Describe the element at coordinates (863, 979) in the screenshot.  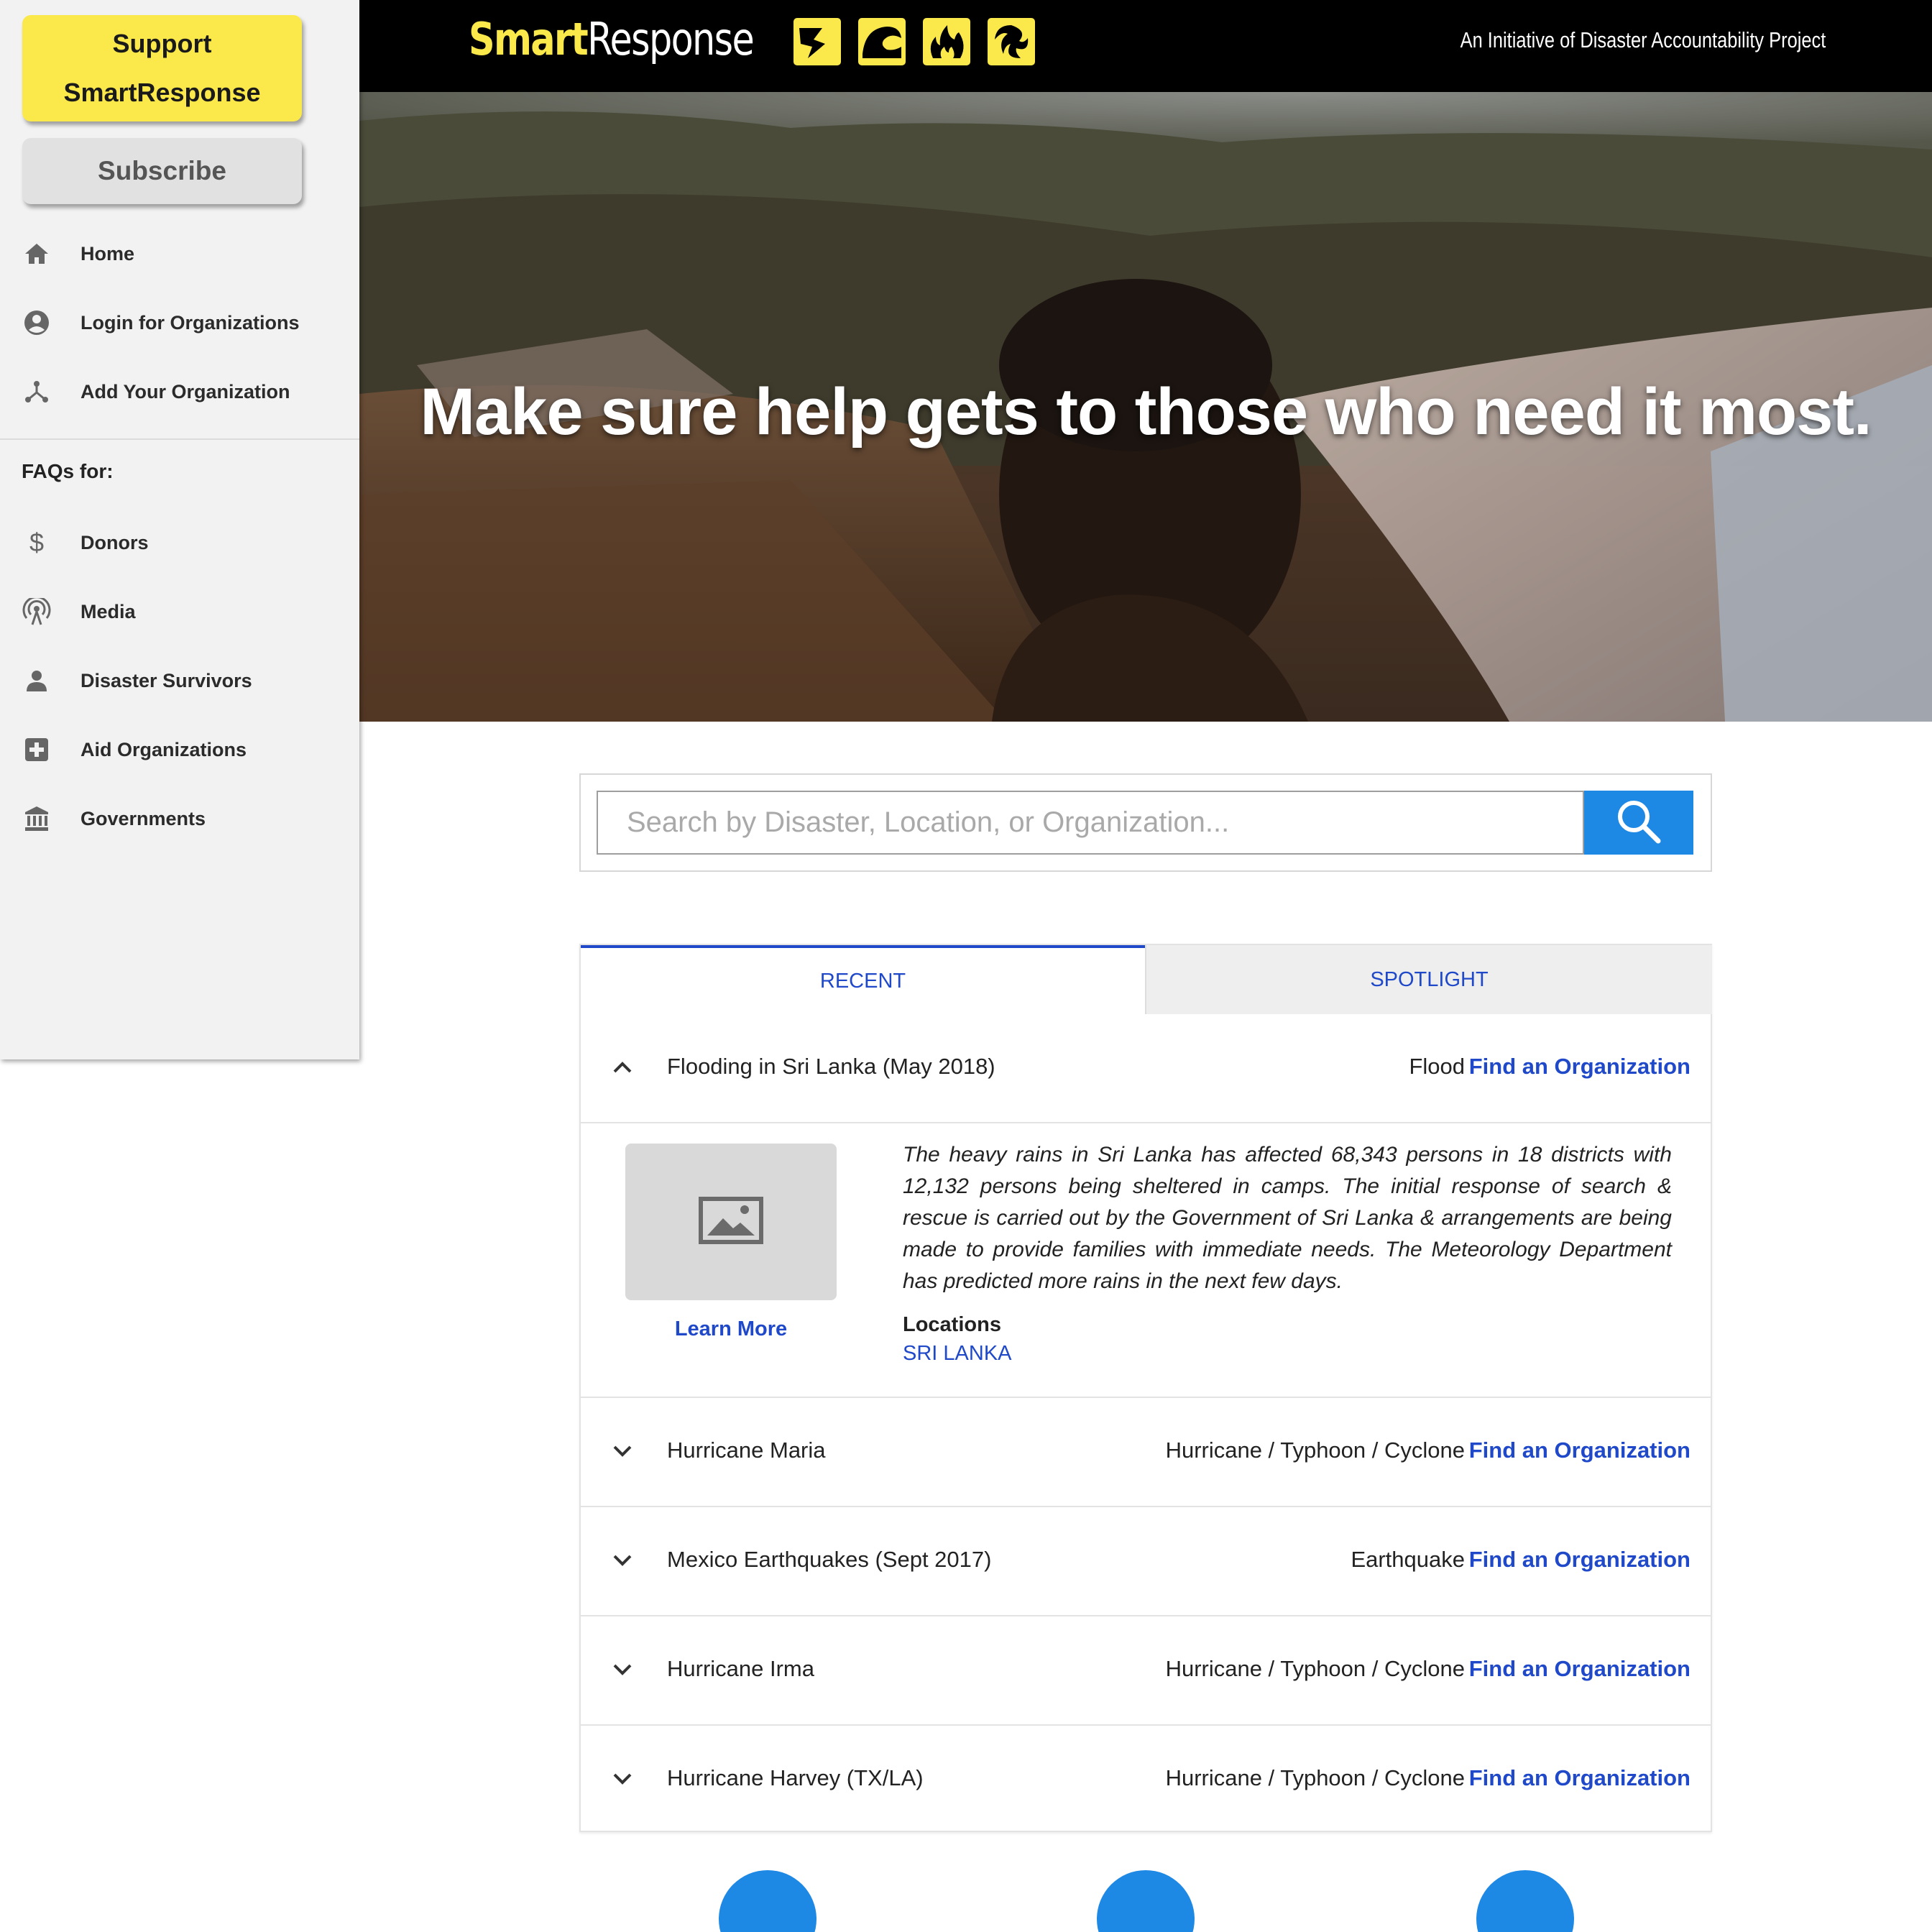
I see `tab-recent: RECENT` at that location.